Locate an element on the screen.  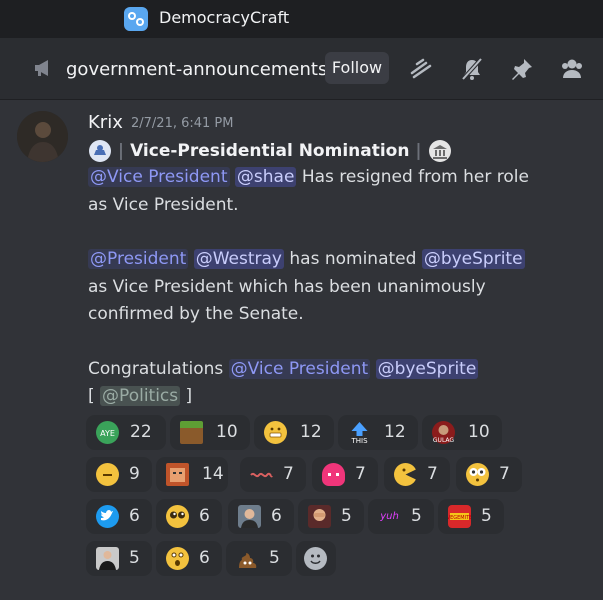
reaction-man-portrait: 6 is located at coordinates (261, 516).